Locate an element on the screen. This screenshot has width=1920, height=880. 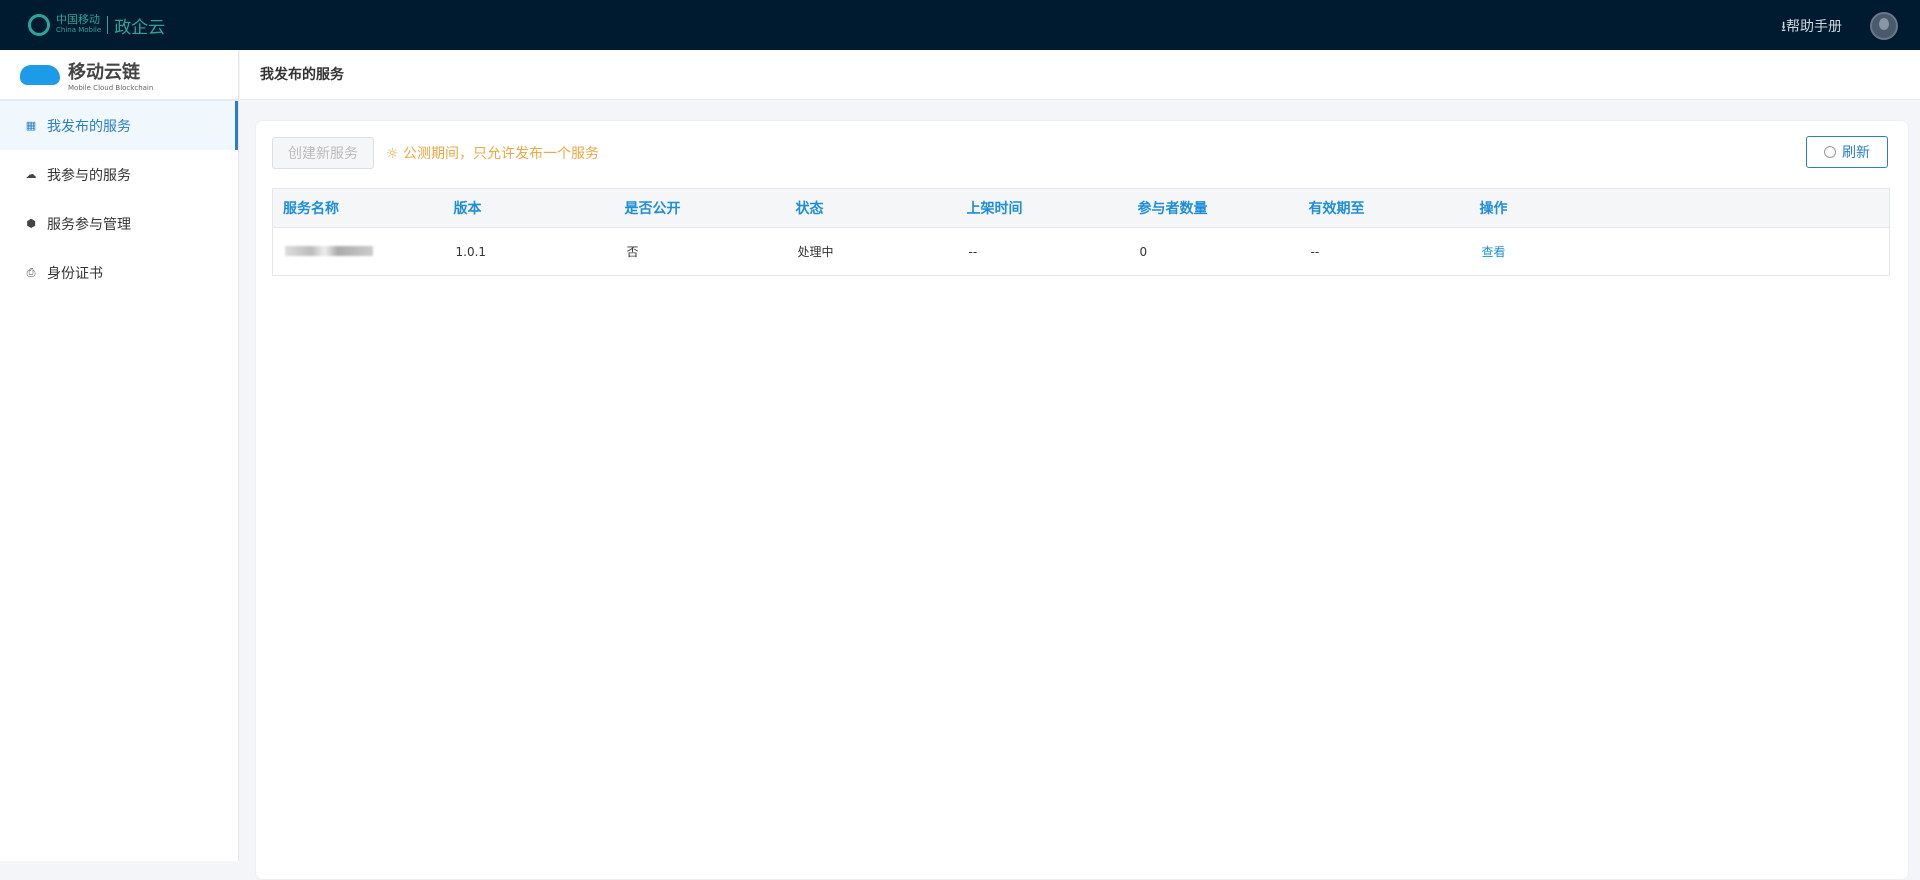
nav-label: 身份证书 is located at coordinates (75, 273).